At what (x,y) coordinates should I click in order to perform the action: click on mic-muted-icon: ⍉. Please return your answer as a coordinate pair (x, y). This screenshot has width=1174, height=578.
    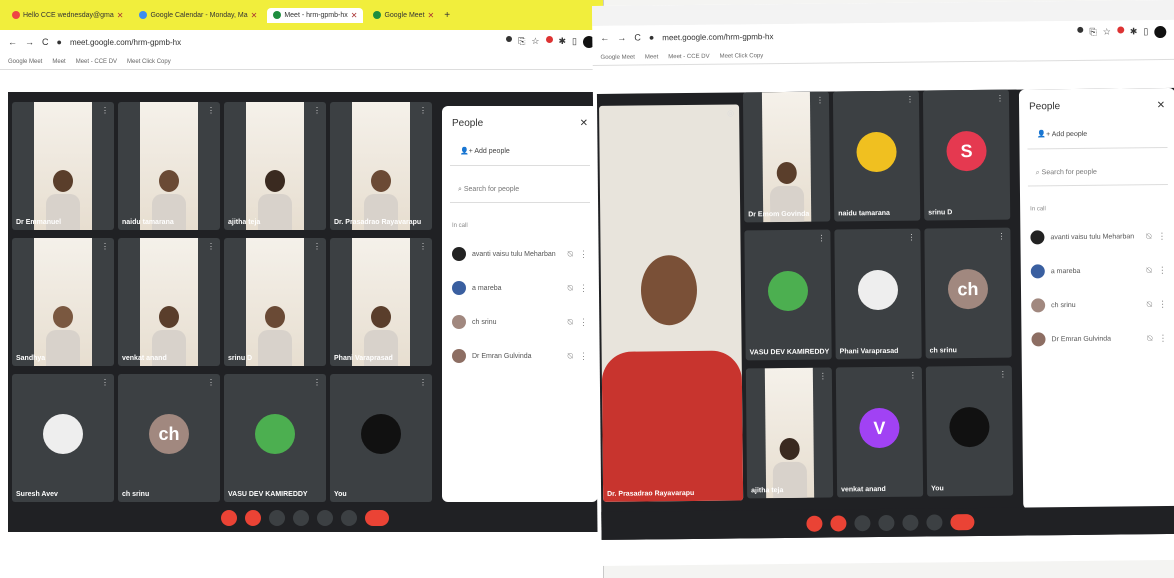
    Looking at the image, I should click on (1150, 337).